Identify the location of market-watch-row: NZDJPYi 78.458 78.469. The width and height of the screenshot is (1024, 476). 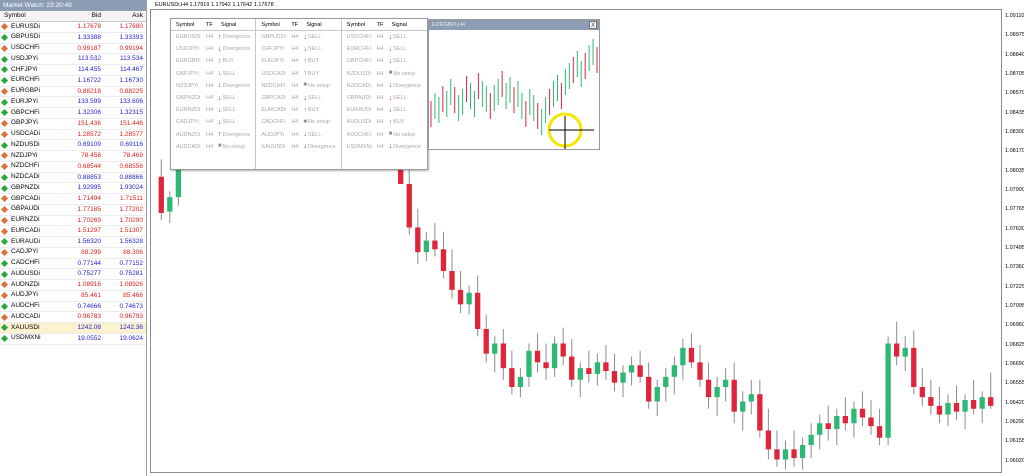
(73, 156).